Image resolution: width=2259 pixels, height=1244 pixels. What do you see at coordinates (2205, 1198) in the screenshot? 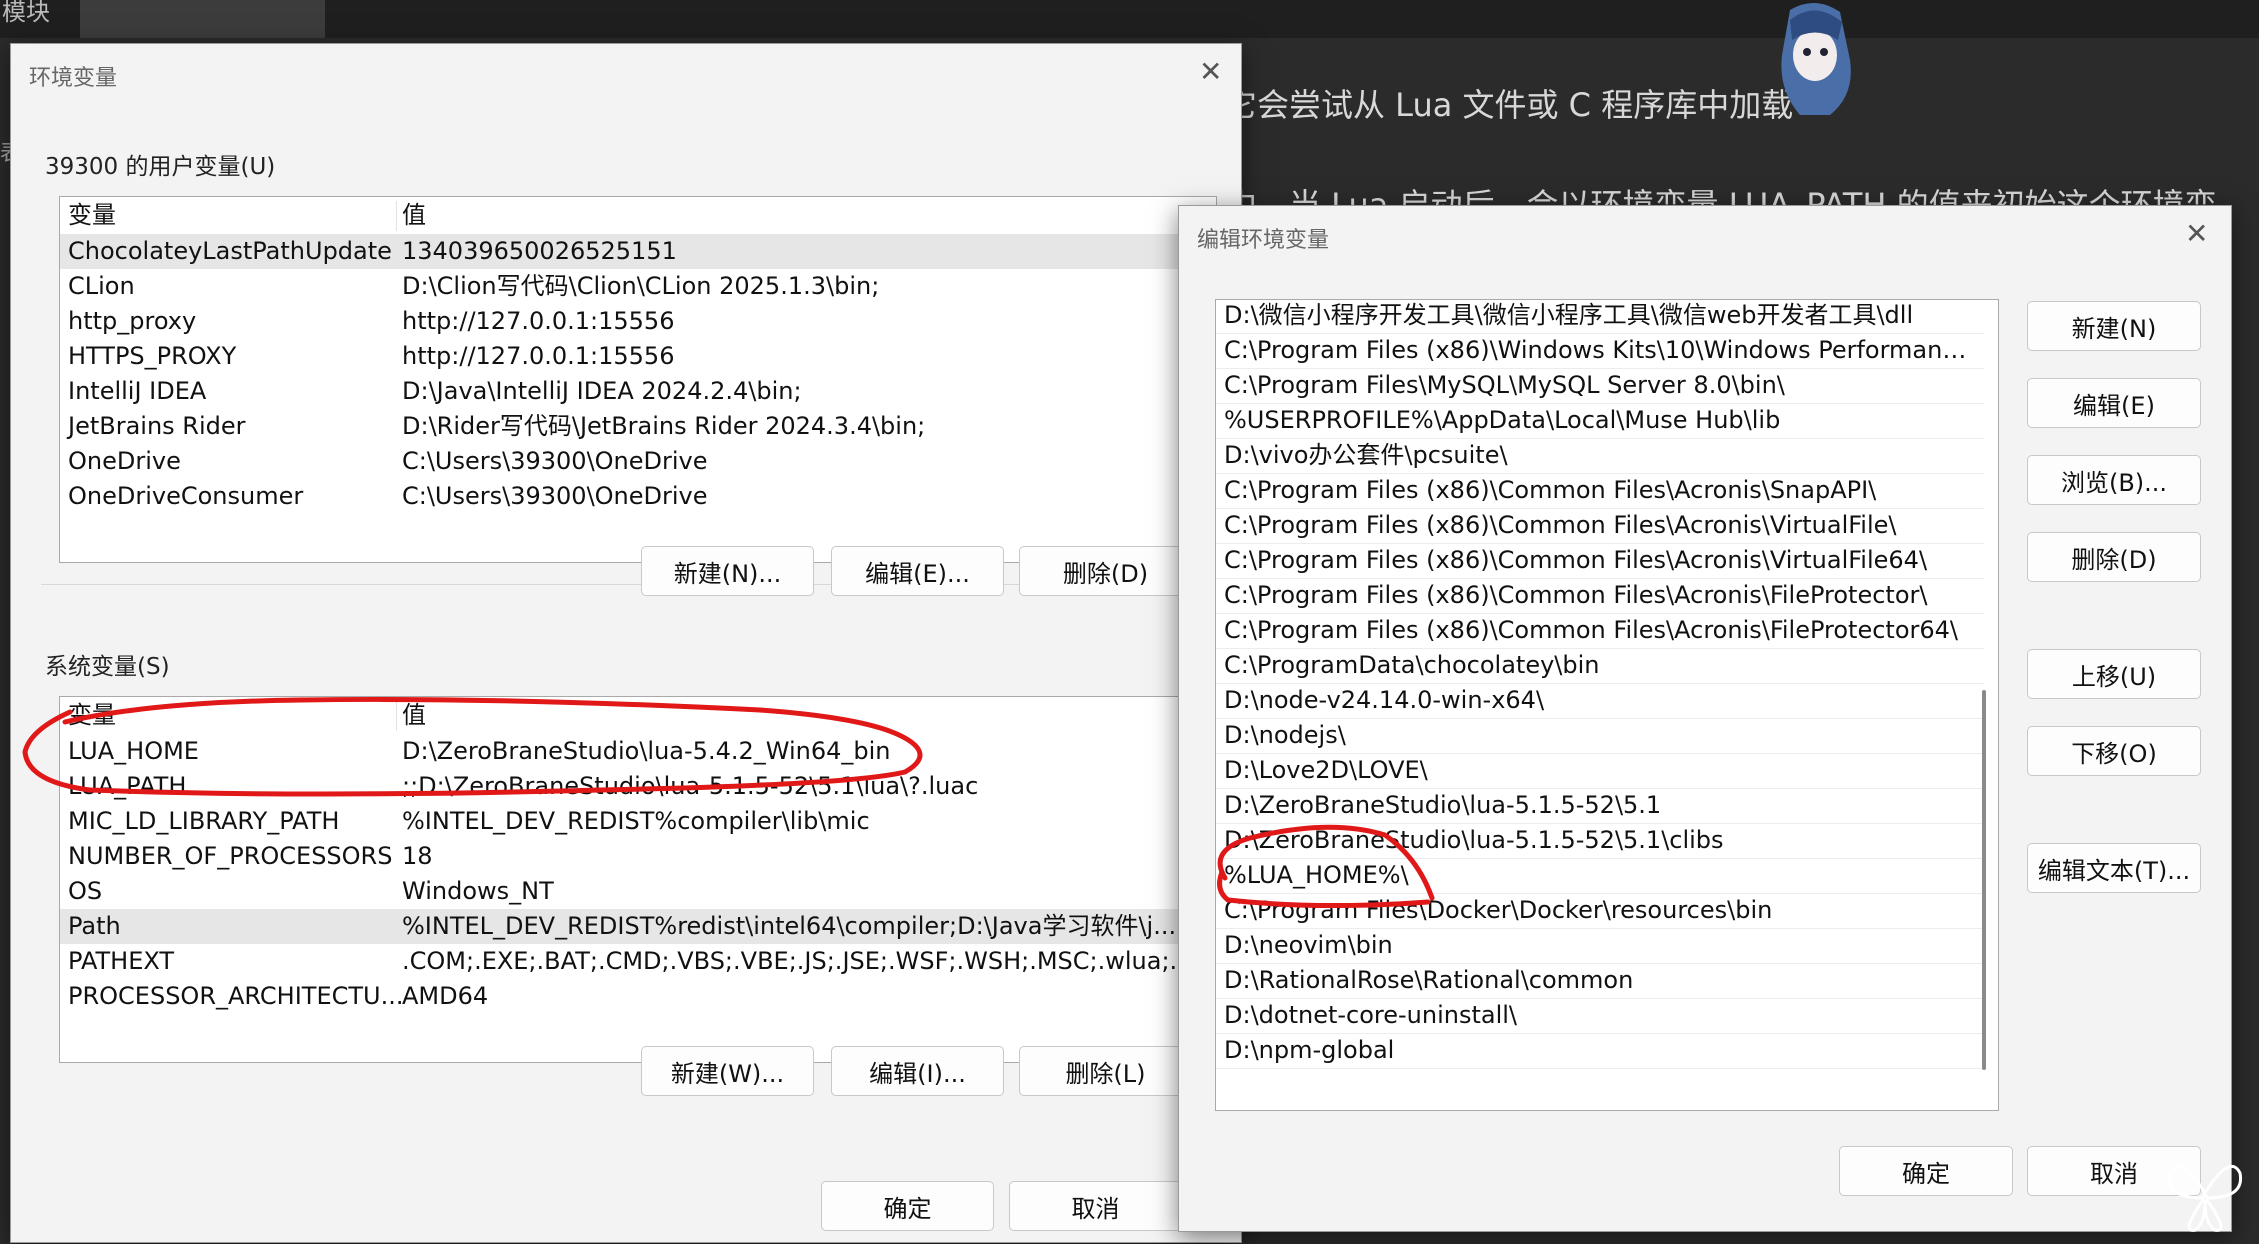
I see `butterfly-icon` at bounding box center [2205, 1198].